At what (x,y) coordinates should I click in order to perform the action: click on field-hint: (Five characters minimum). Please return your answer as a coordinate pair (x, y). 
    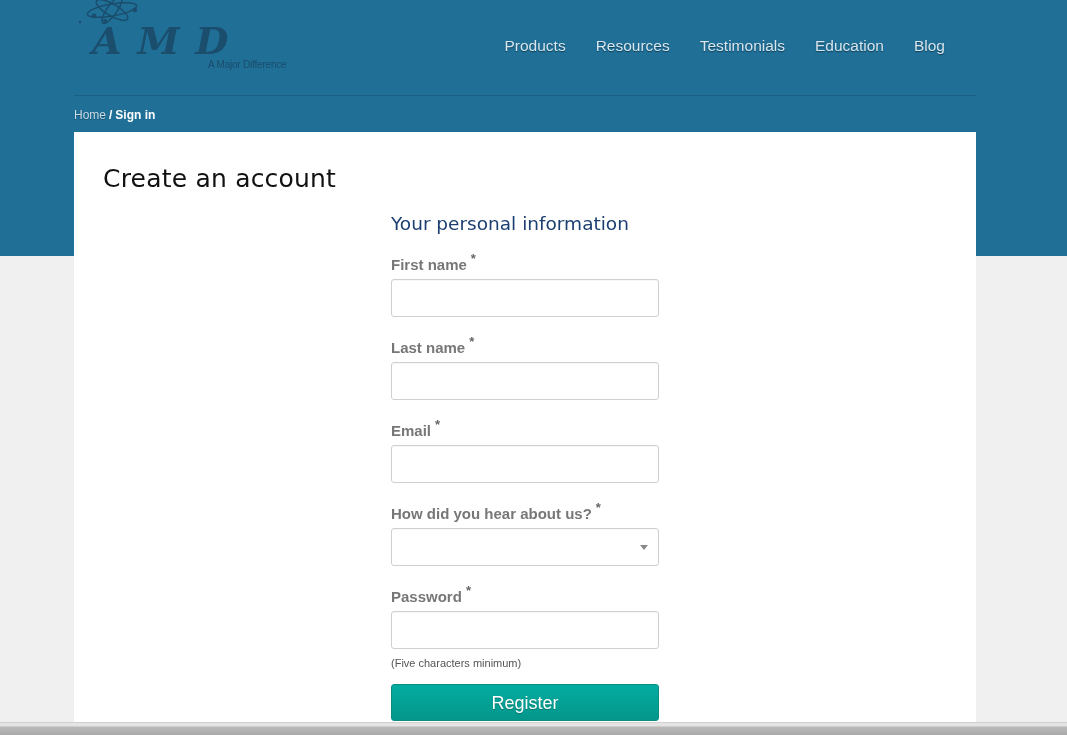
    Looking at the image, I should click on (457, 663).